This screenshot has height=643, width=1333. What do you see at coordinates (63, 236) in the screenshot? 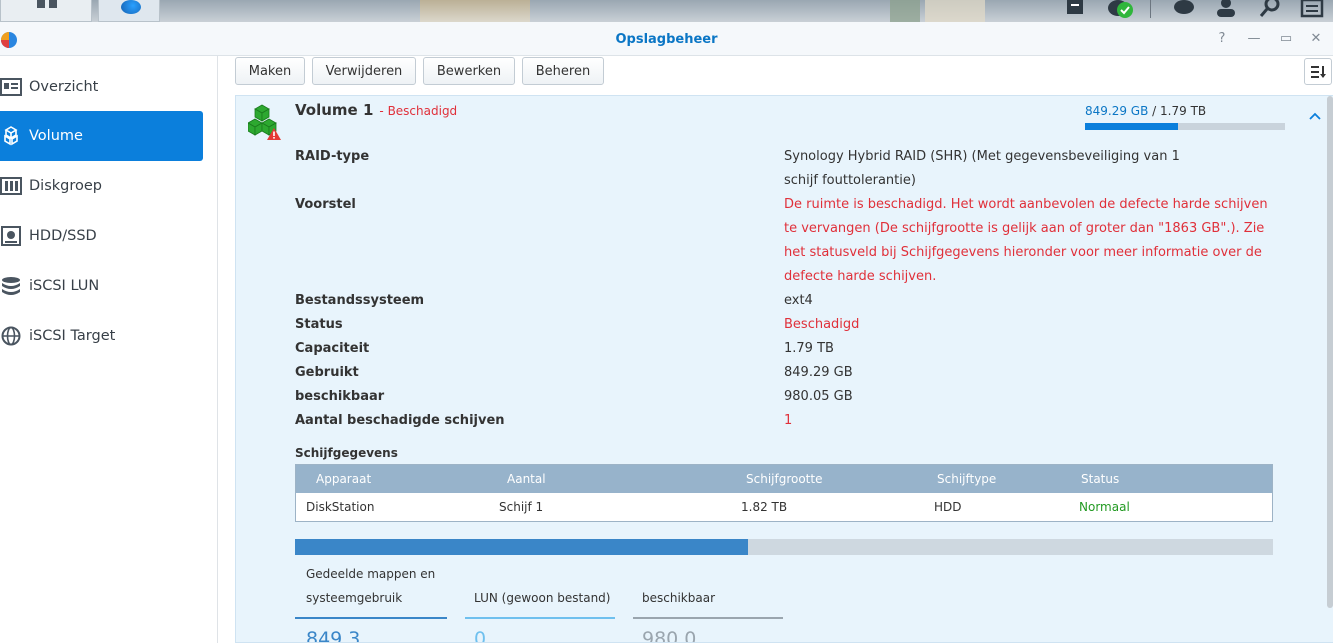
I see `sidebar-item-label: HDD/SSD` at bounding box center [63, 236].